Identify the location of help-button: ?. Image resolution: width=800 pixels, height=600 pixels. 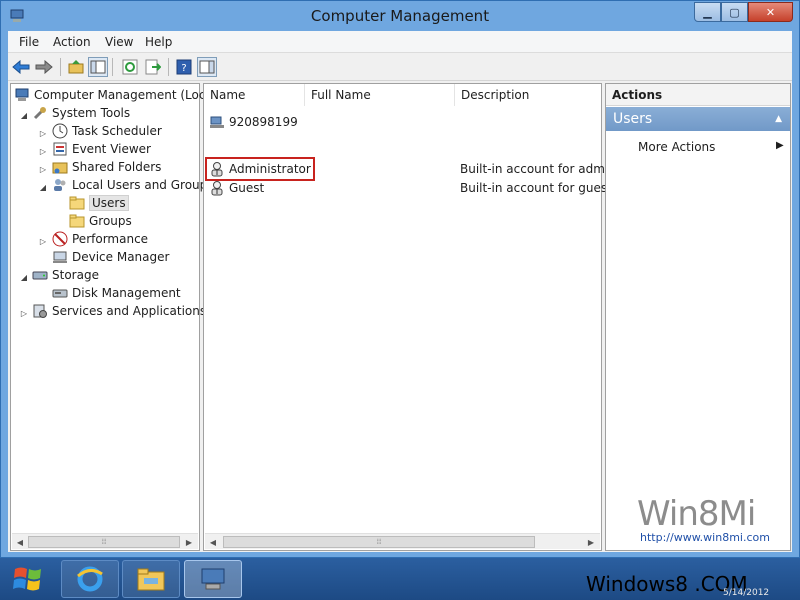
(184, 67).